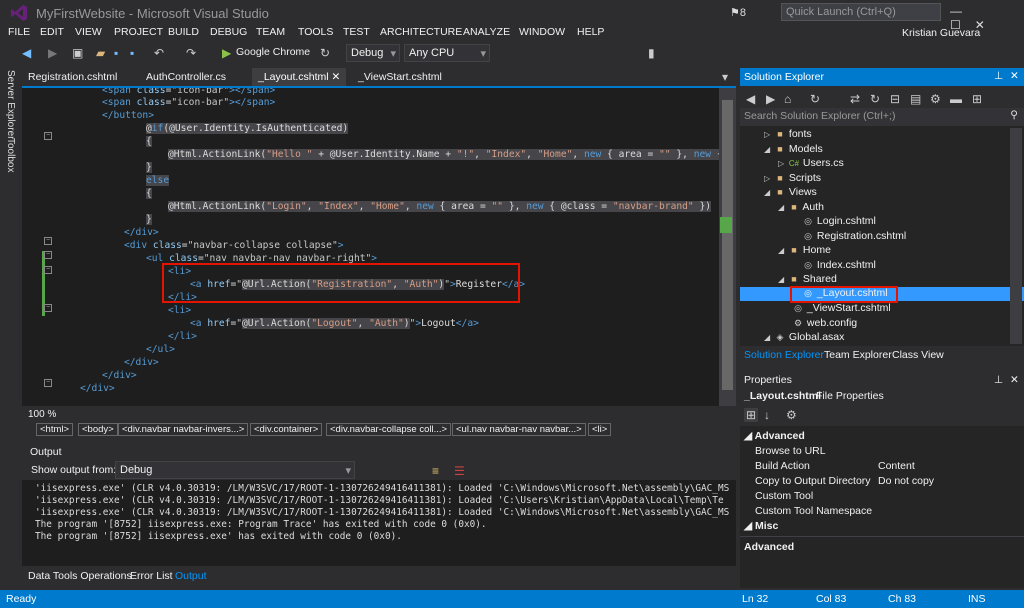 The image size is (1024, 608). Describe the element at coordinates (780, 179) in the screenshot. I see `tree-item-scripts: ▷ ■ Scripts` at that location.